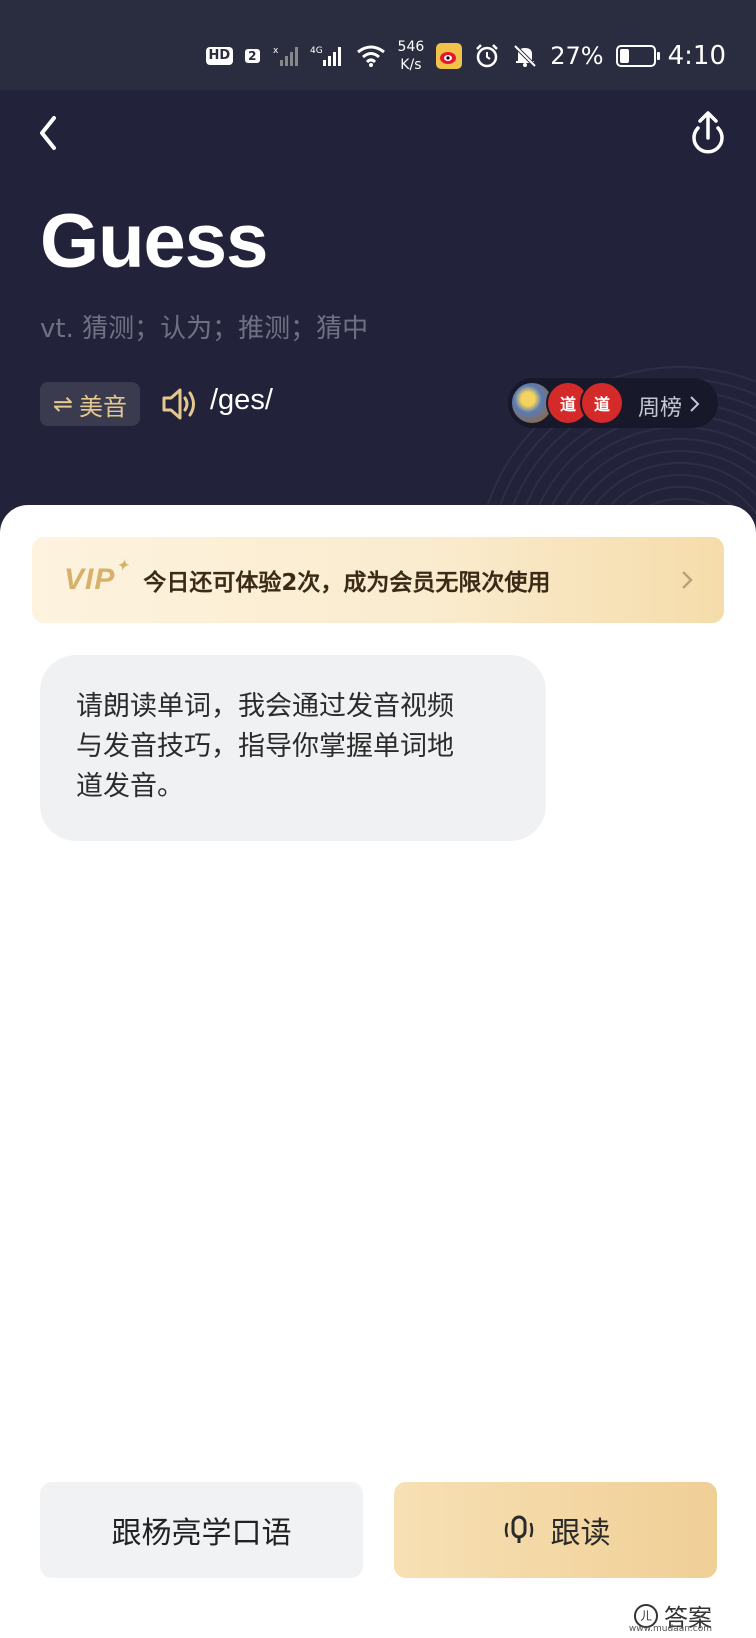 The image size is (756, 1638). What do you see at coordinates (577, 56) in the screenshot?
I see `battery-percent: 27%` at bounding box center [577, 56].